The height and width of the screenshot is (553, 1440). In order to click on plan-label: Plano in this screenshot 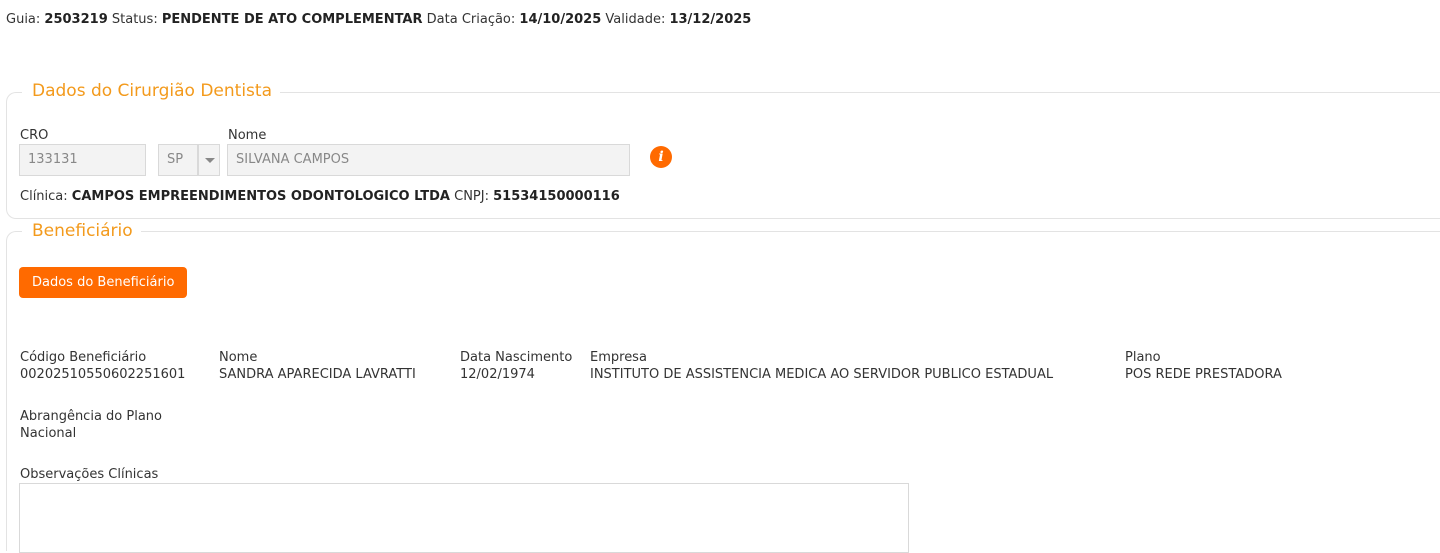, I will do `click(1143, 357)`.